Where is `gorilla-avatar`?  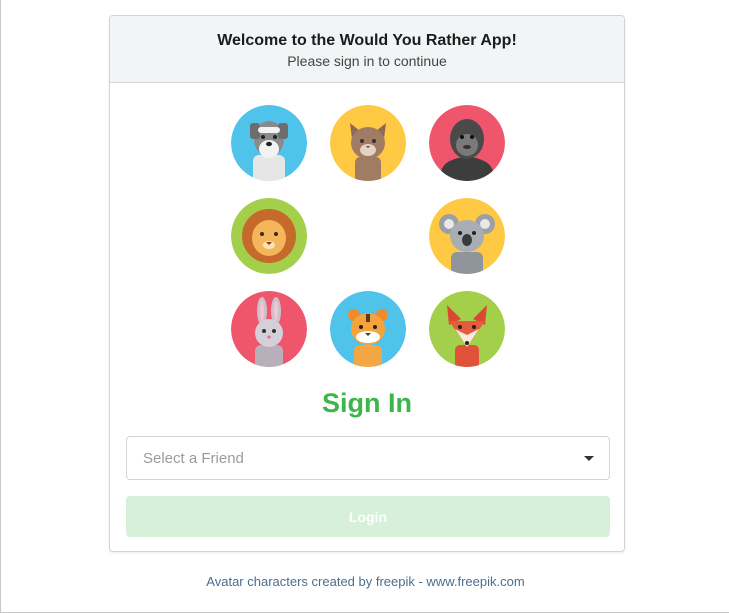
gorilla-avatar is located at coordinates (467, 143).